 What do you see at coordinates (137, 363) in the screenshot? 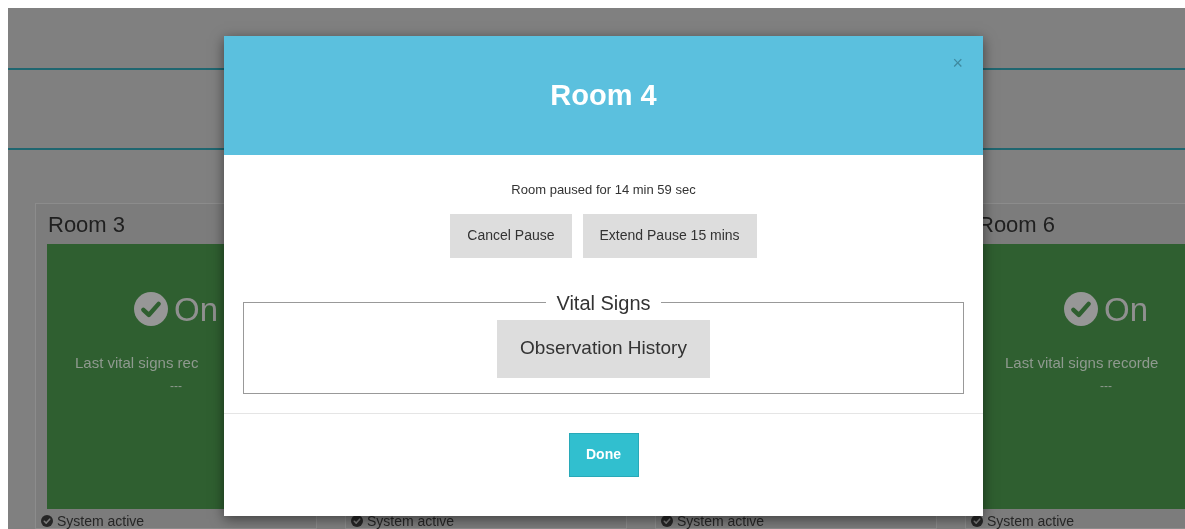
I see `last-vitals-text: Last vital signs rec` at bounding box center [137, 363].